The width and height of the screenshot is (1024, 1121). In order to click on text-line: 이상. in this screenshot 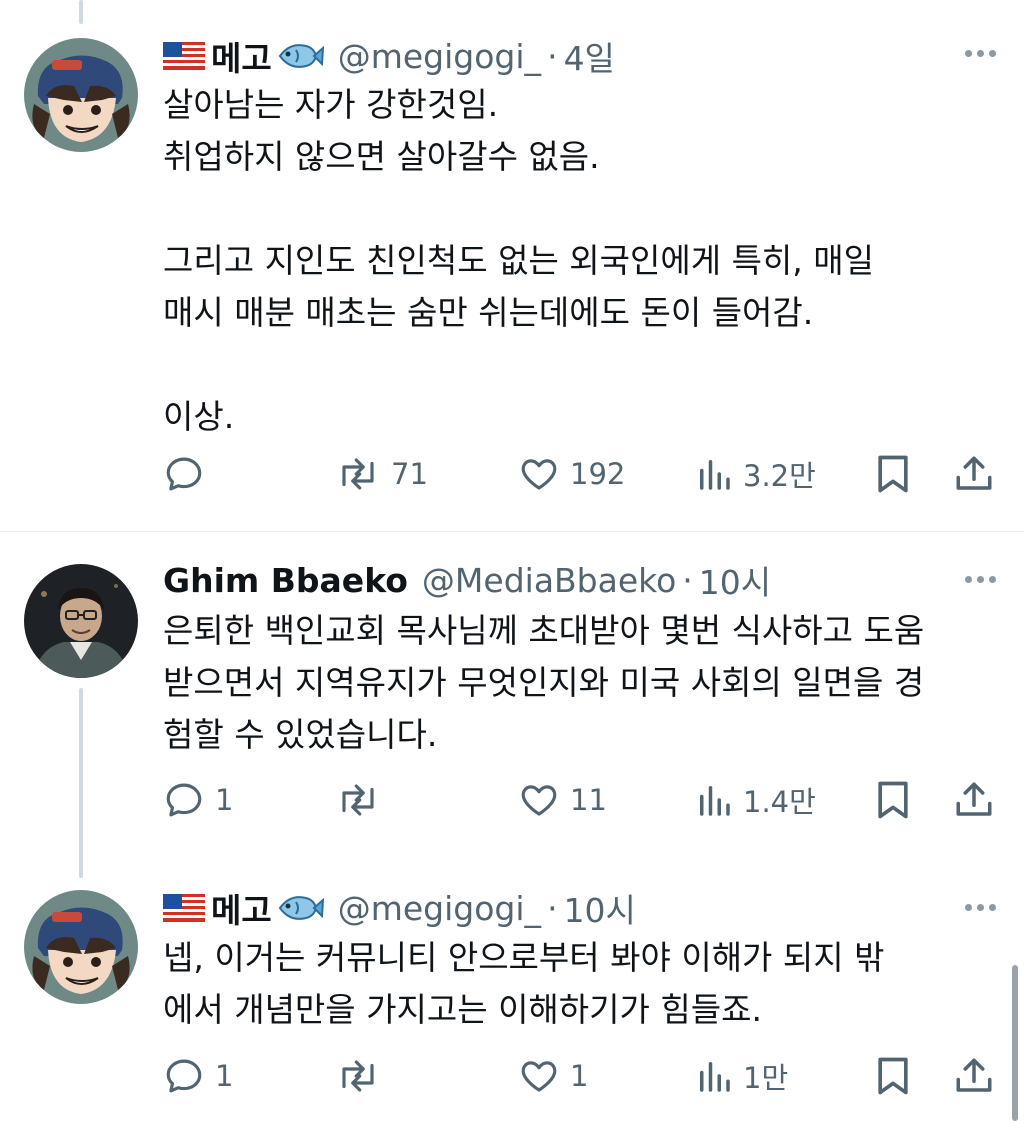, I will do `click(199, 416)`.